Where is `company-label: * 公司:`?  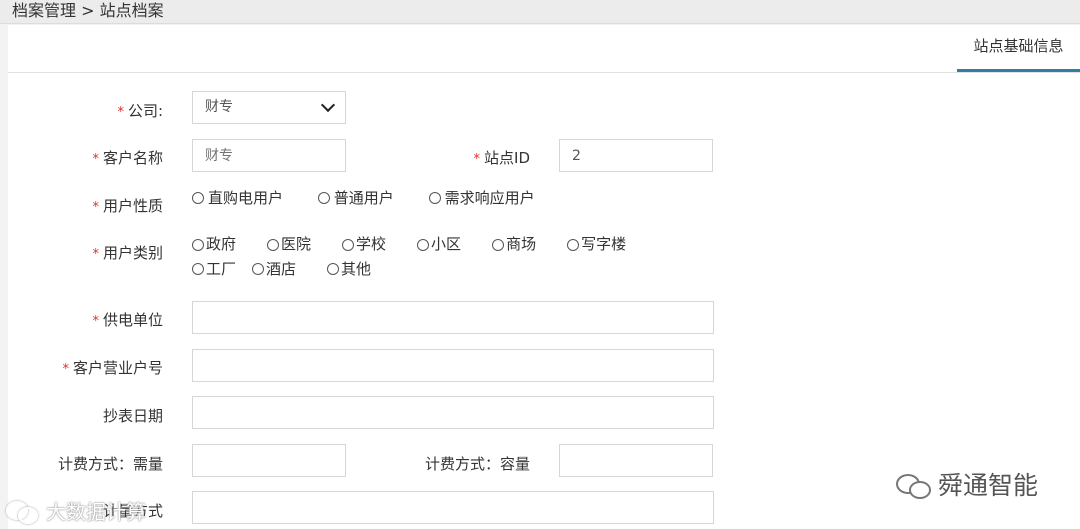 company-label: * 公司: is located at coordinates (140, 111).